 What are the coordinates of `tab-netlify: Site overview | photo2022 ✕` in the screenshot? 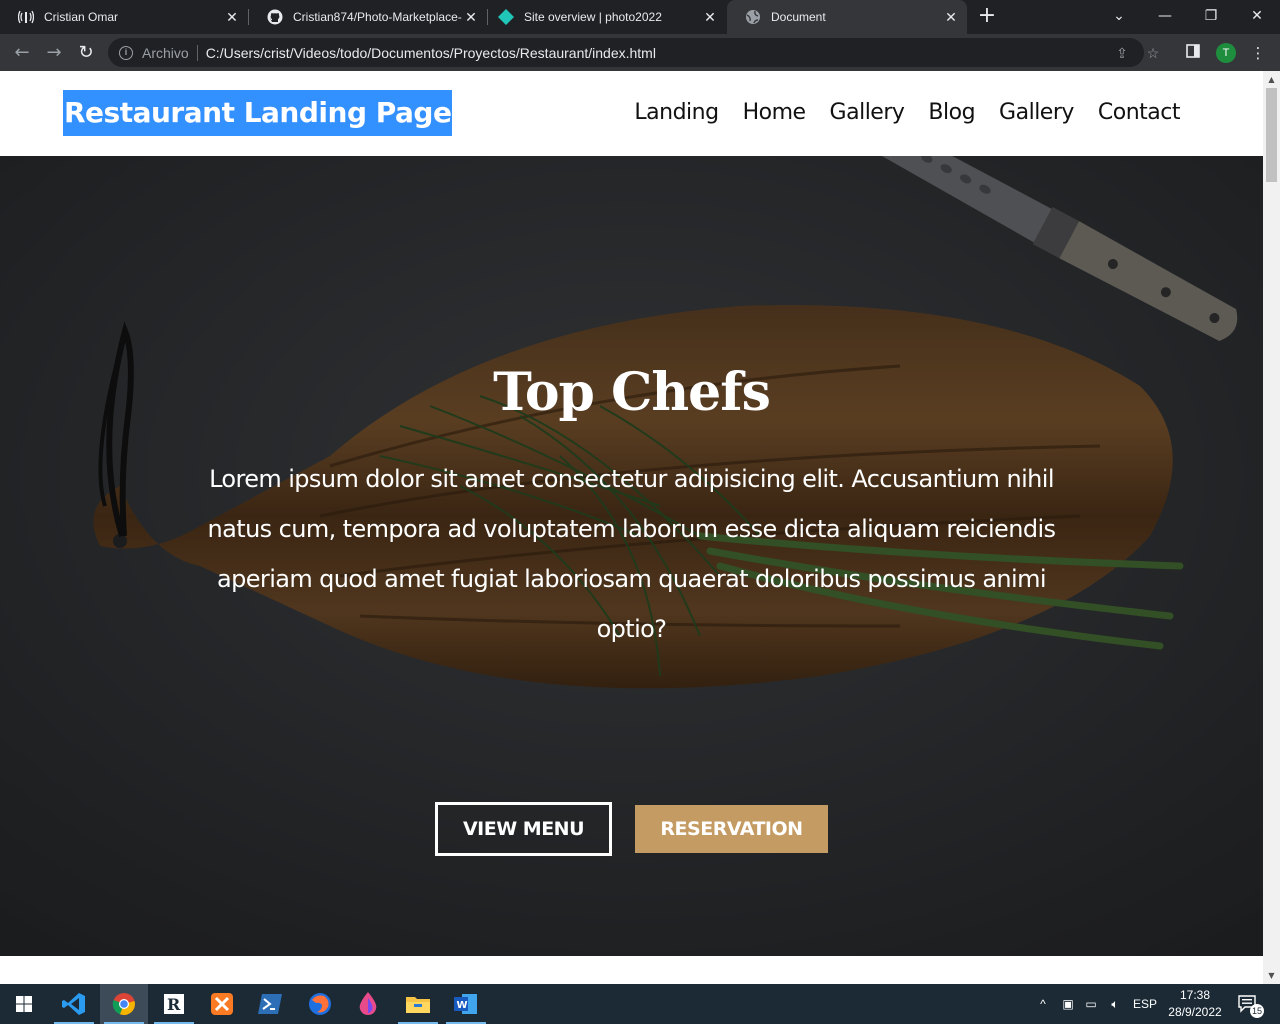 It's located at (603, 17).